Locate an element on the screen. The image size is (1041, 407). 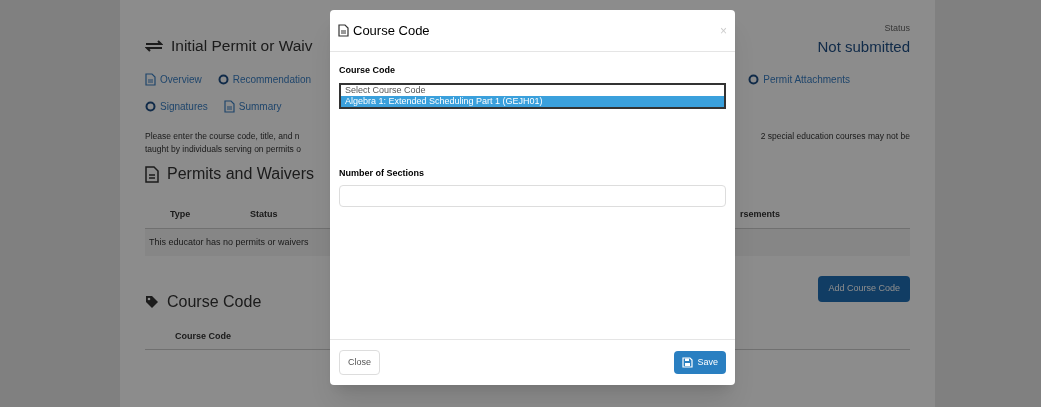
number-of-sections-field is located at coordinates (532, 196).